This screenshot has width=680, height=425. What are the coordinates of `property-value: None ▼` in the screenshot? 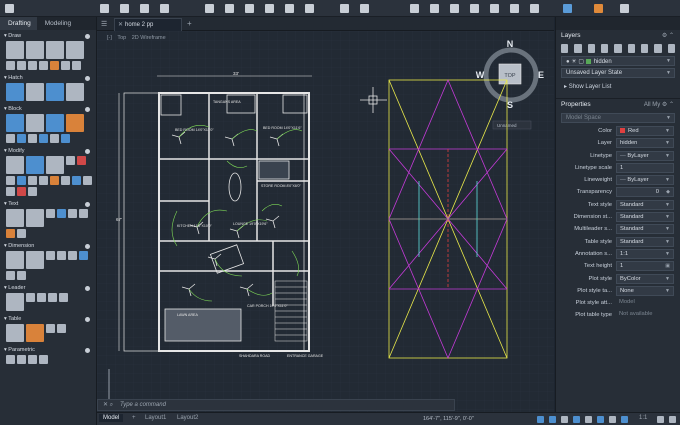 It's located at (645, 290).